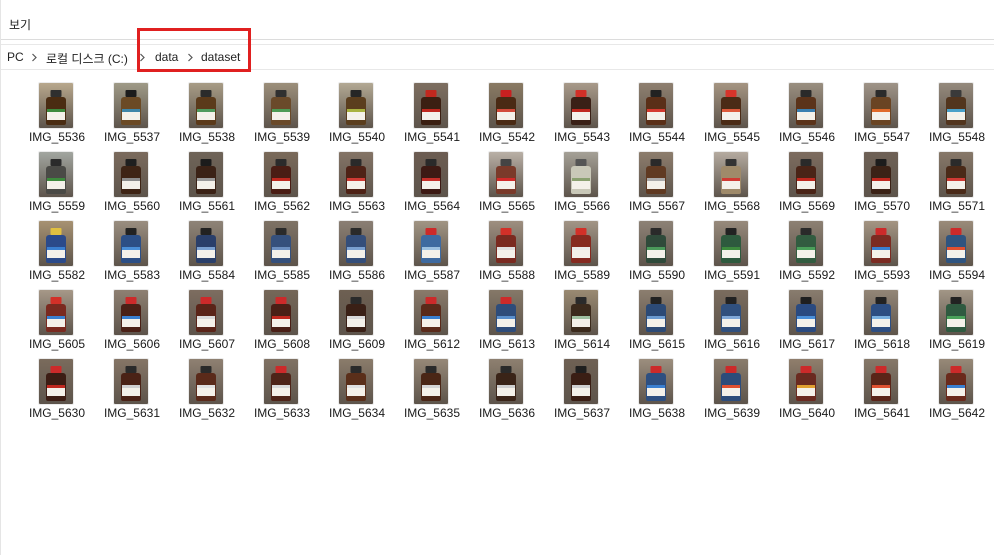 The height and width of the screenshot is (555, 994). I want to click on file-item: IMG_5615, so click(659, 321).